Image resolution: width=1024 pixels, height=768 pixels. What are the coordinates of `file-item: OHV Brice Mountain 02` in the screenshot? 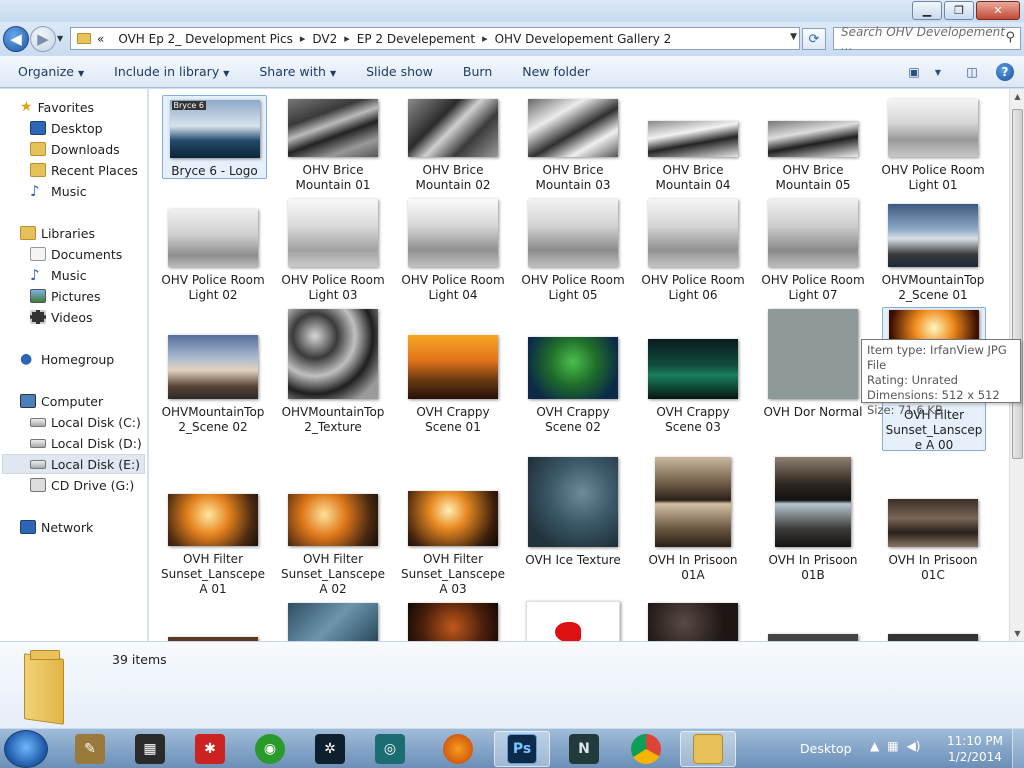 It's located at (453, 146).